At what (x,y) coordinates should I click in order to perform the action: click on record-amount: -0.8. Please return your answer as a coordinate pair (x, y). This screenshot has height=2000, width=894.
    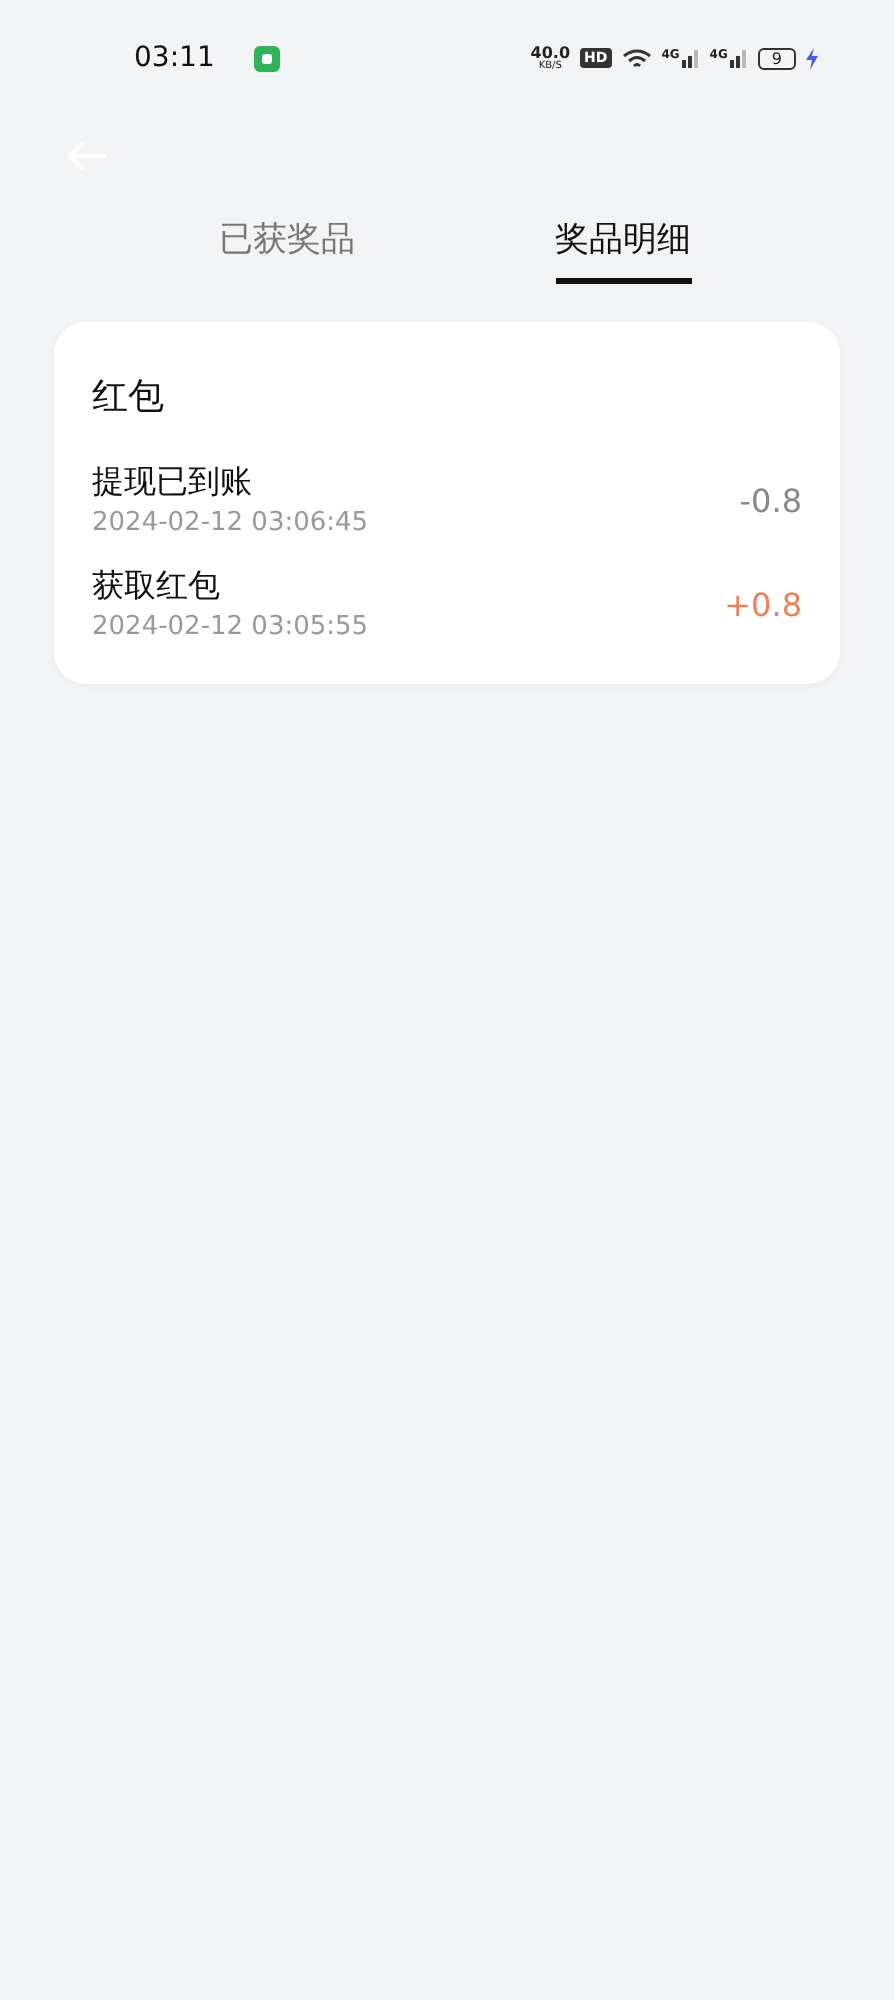
    Looking at the image, I should click on (770, 500).